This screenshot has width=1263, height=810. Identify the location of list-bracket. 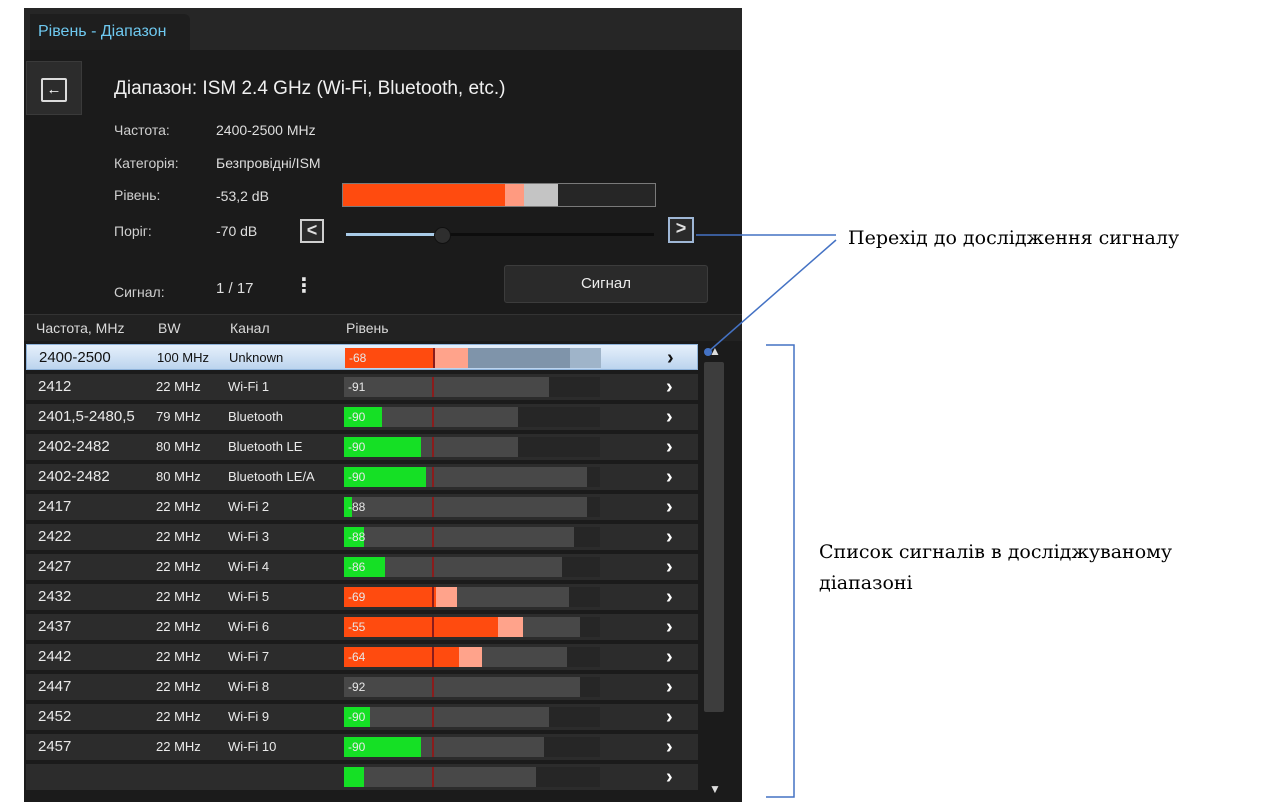
(780, 571).